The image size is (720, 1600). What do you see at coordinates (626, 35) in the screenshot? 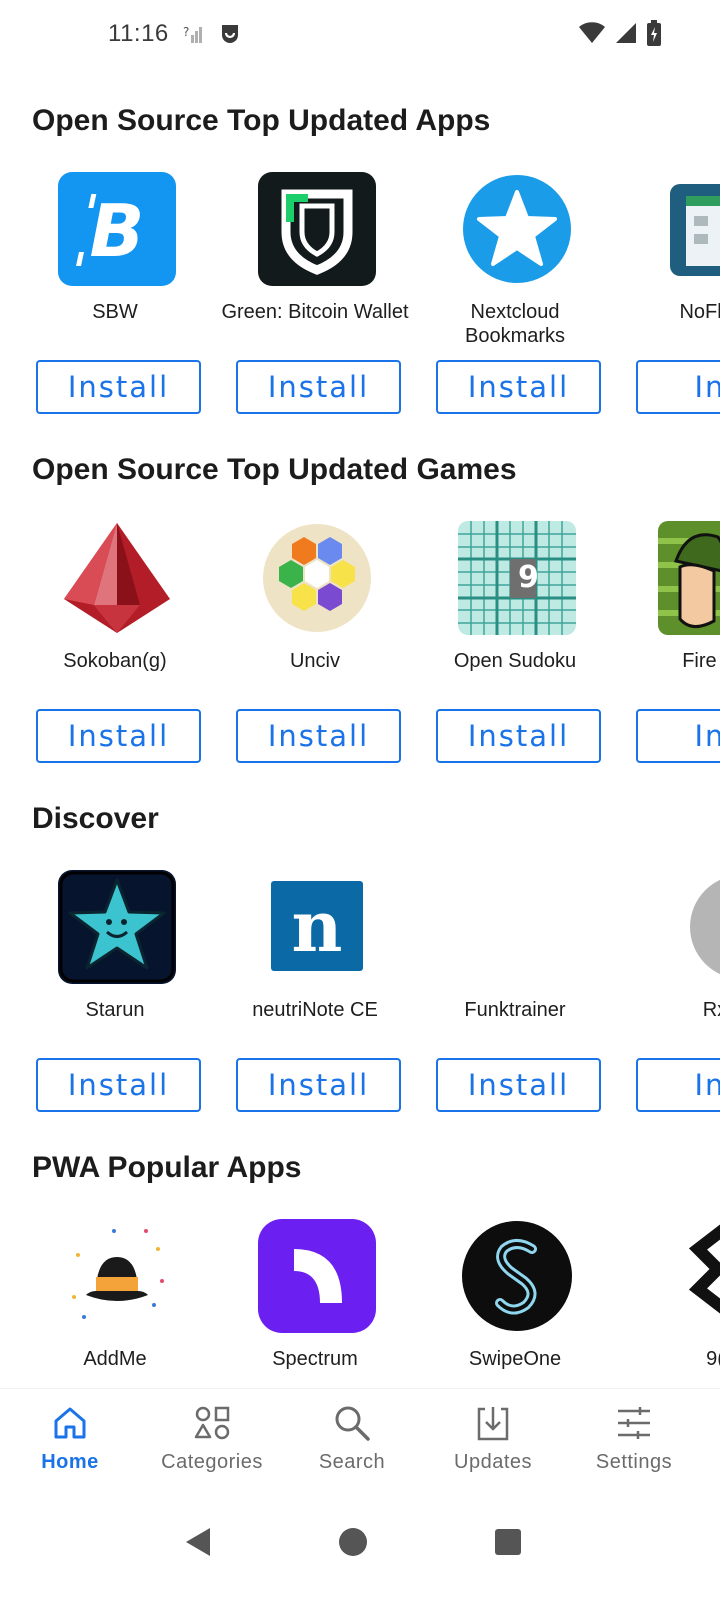
I see `cell-signal-icon` at bounding box center [626, 35].